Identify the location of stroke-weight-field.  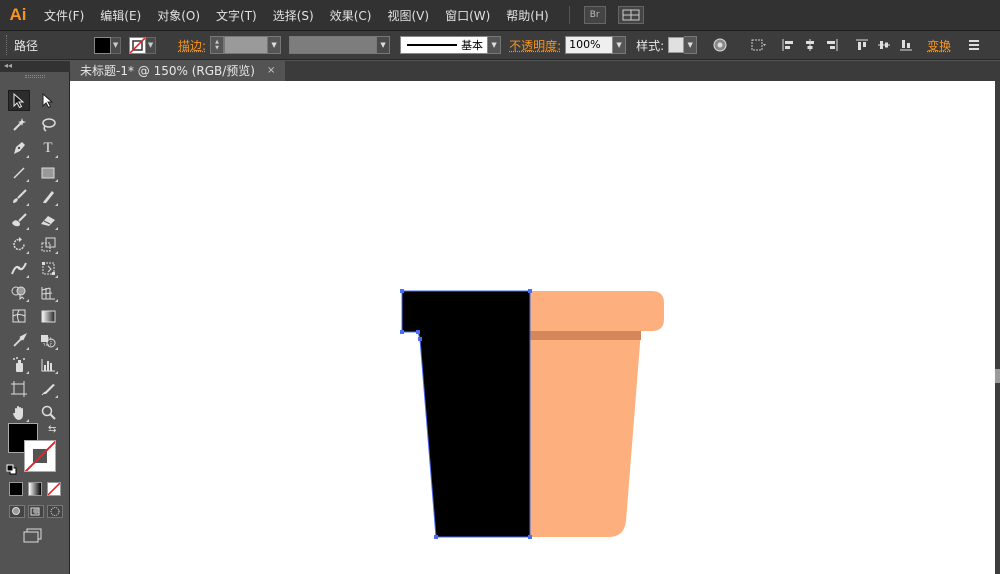
(246, 45).